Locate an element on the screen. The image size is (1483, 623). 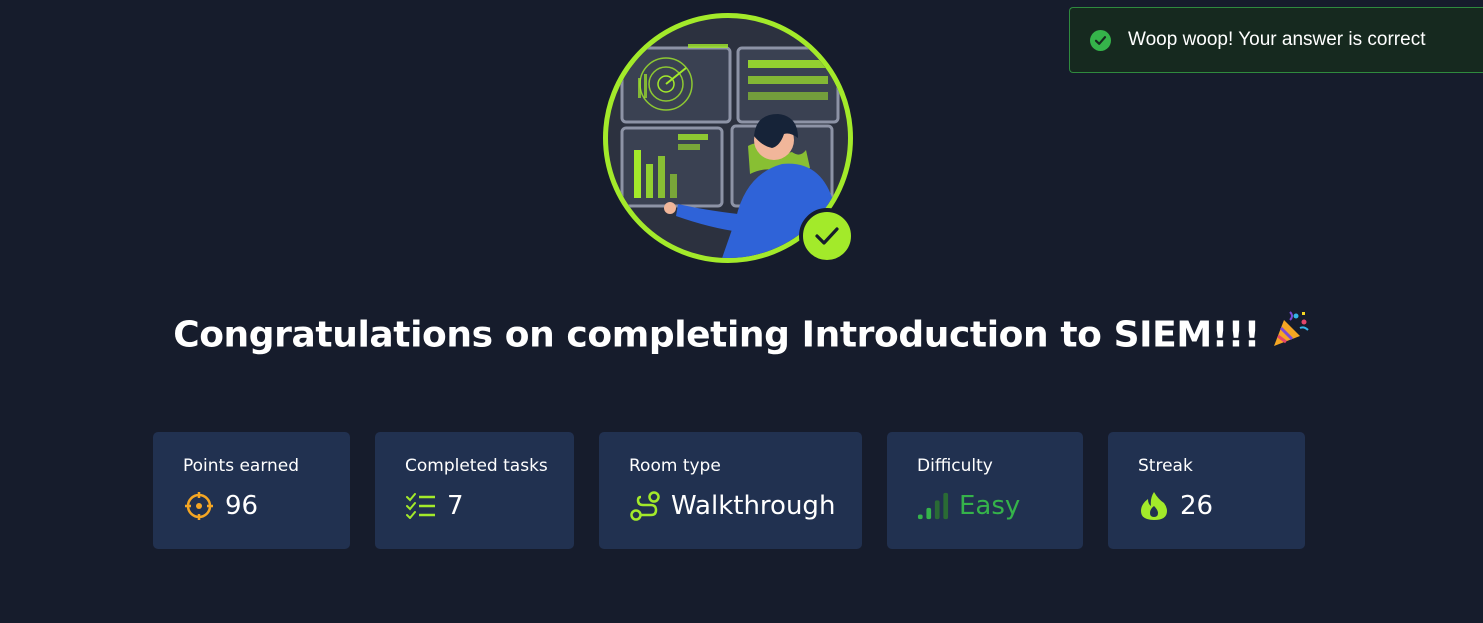
completed-check-icon is located at coordinates (827, 236).